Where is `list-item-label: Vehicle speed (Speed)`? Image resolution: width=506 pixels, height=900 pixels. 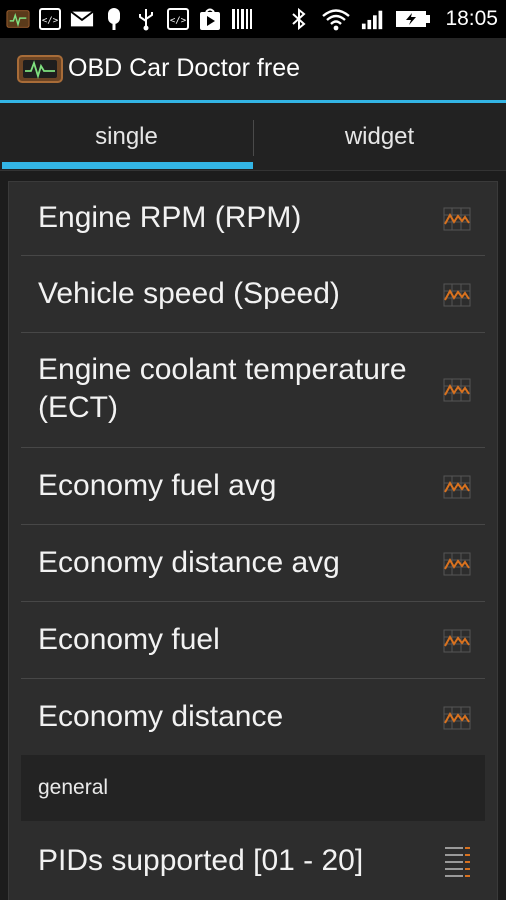 list-item-label: Vehicle speed (Speed) is located at coordinates (189, 293).